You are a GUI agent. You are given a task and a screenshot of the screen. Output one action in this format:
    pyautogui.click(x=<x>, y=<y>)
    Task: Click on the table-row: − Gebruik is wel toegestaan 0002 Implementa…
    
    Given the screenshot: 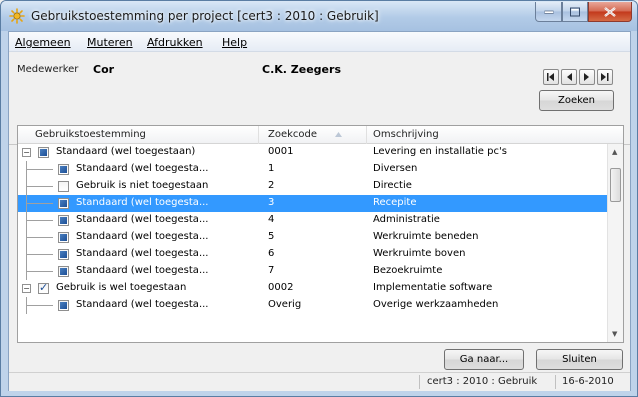 What is the action you would take?
    pyautogui.click(x=313, y=288)
    